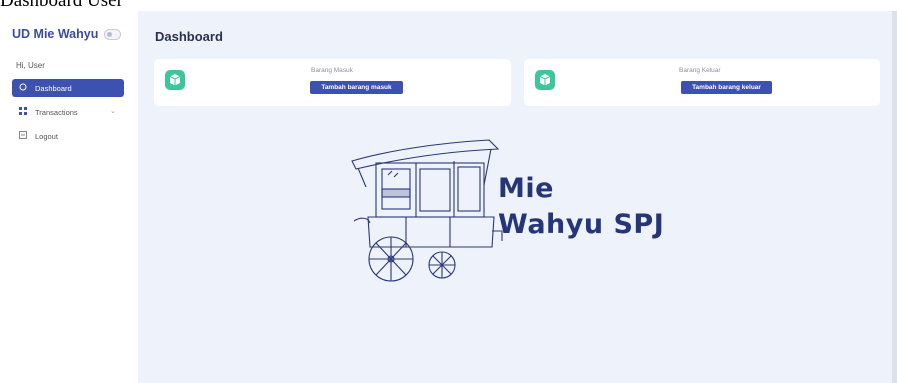 The width and height of the screenshot is (897, 383). What do you see at coordinates (726, 87) in the screenshot?
I see `add-outgoing-goods-button: Tambah barang keluar` at bounding box center [726, 87].